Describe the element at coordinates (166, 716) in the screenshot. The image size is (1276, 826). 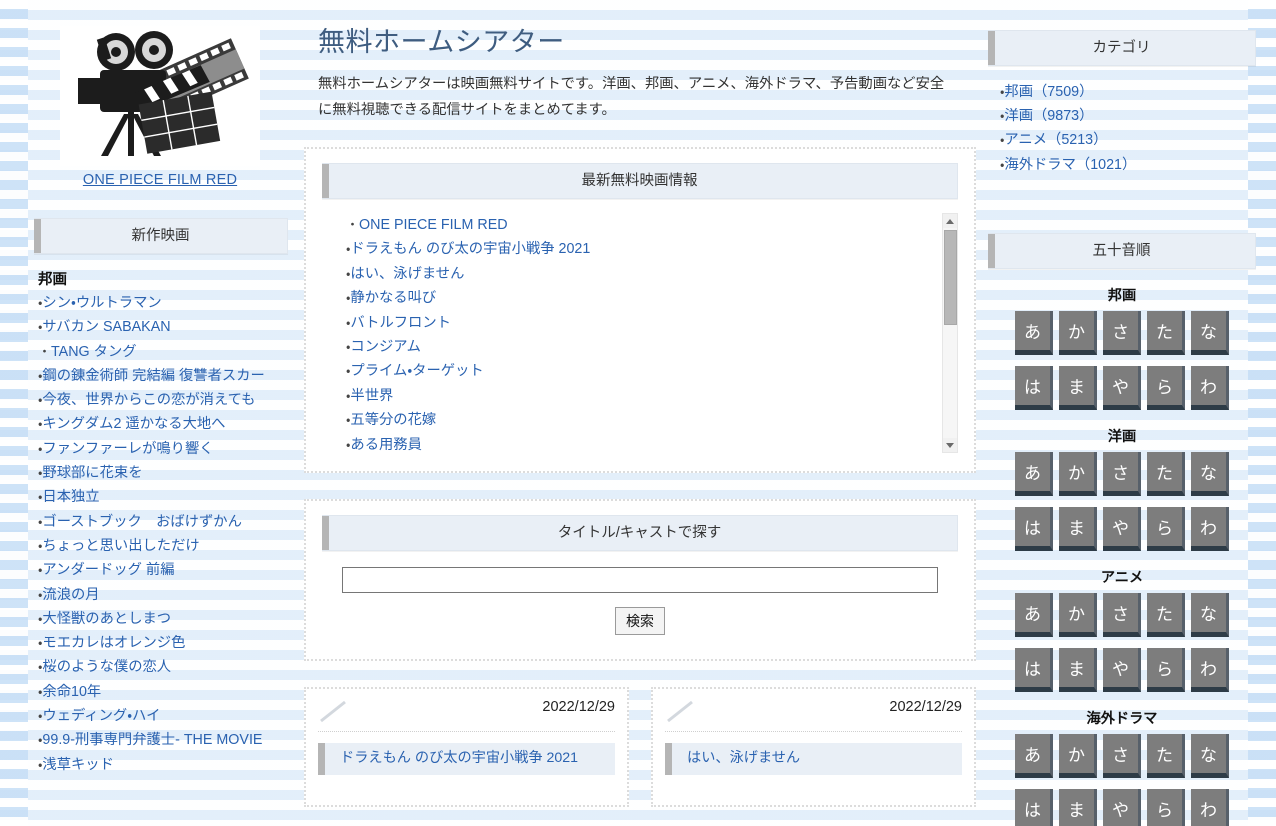
I see `list-item: ウェディング・ハイ` at that location.